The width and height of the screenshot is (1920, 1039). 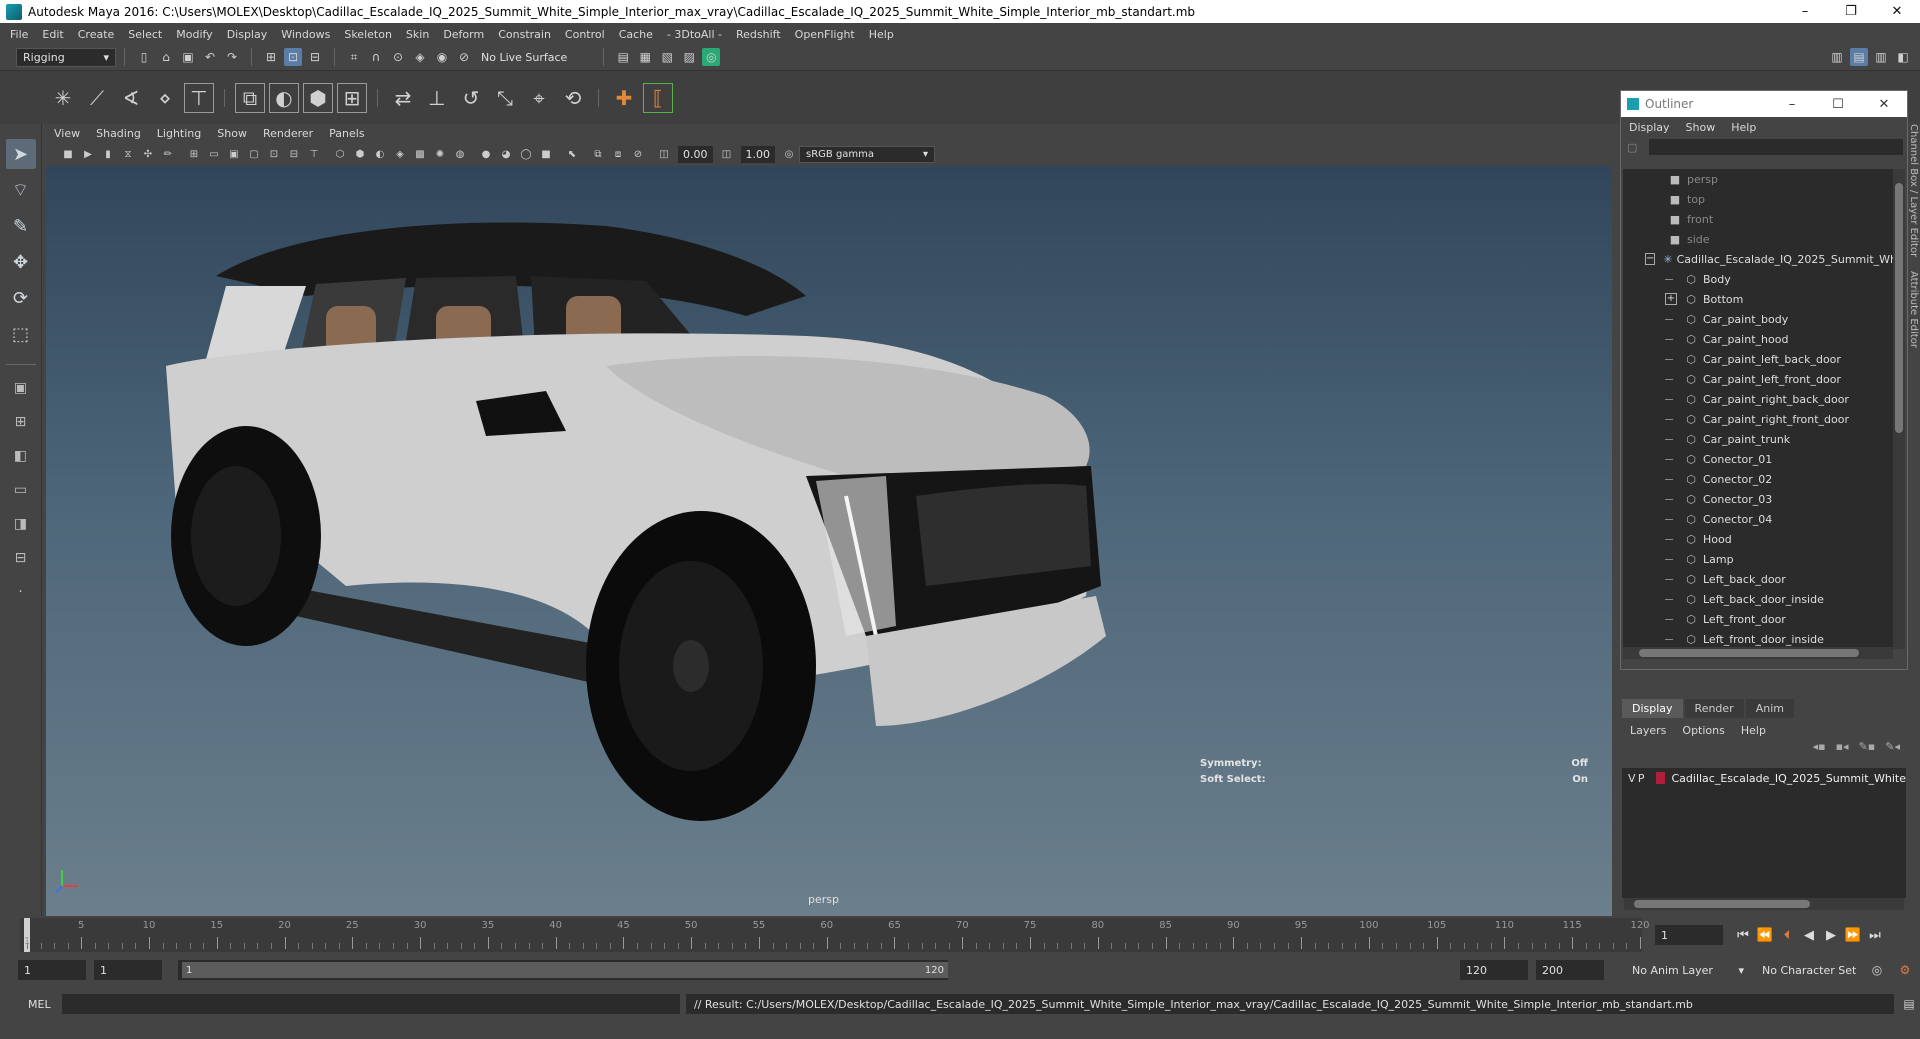 I want to click on tab-anim: Anim, so click(x=1769, y=708).